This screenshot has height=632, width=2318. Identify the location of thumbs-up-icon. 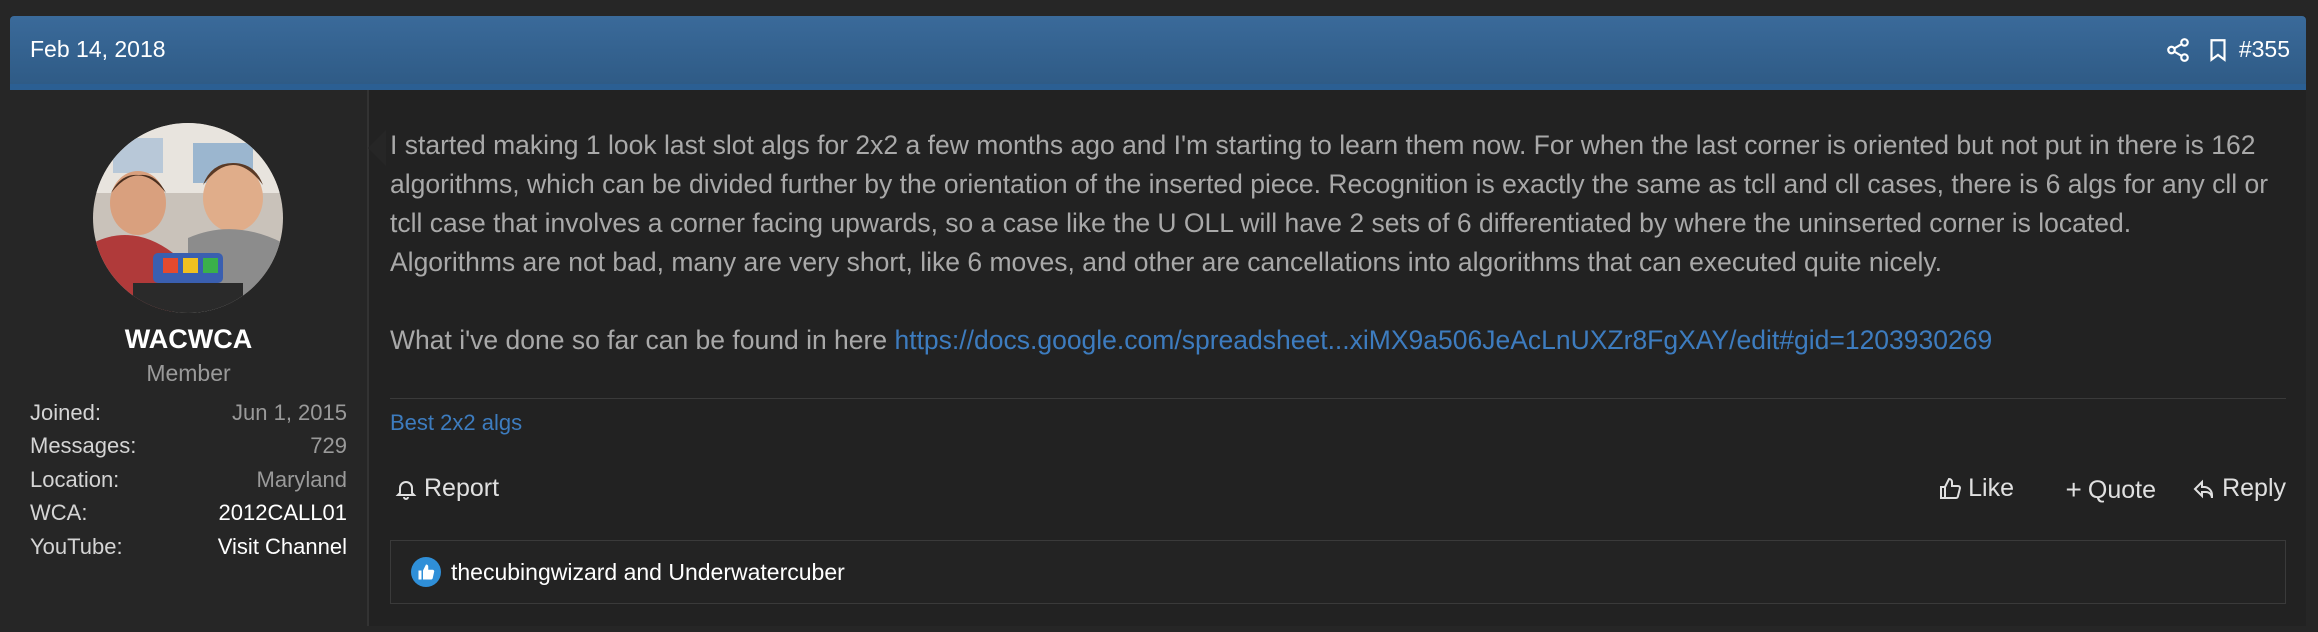
(1951, 488).